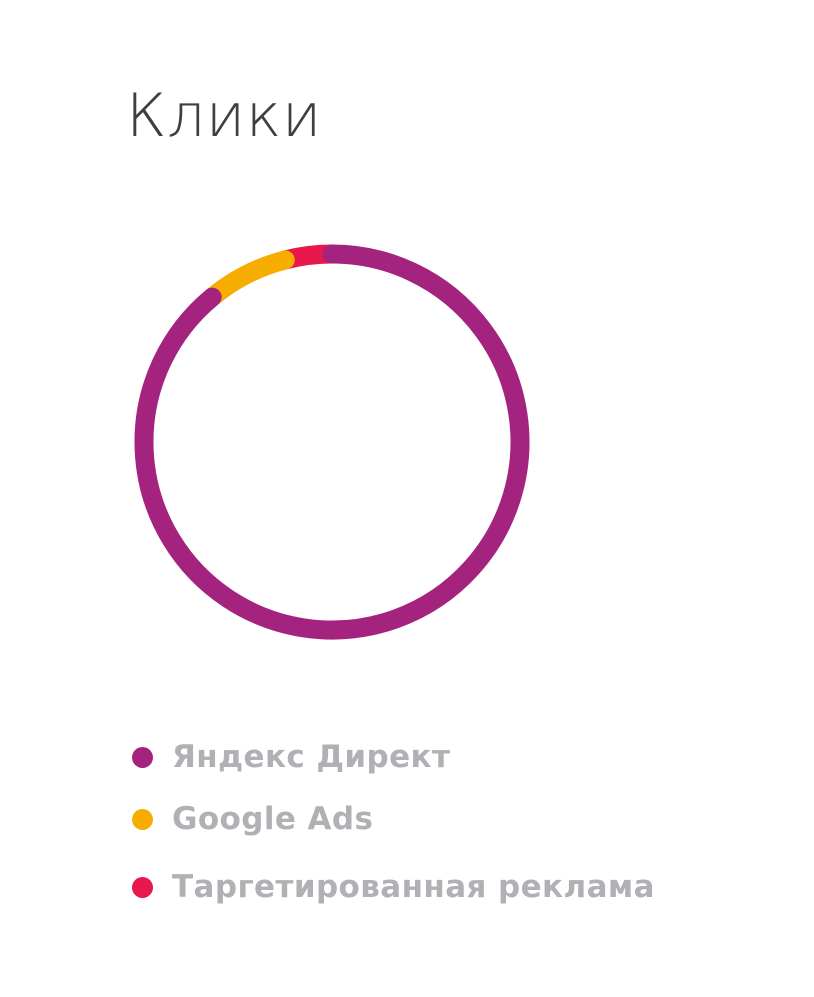  I want to click on chart-title: Клики, so click(224, 116).